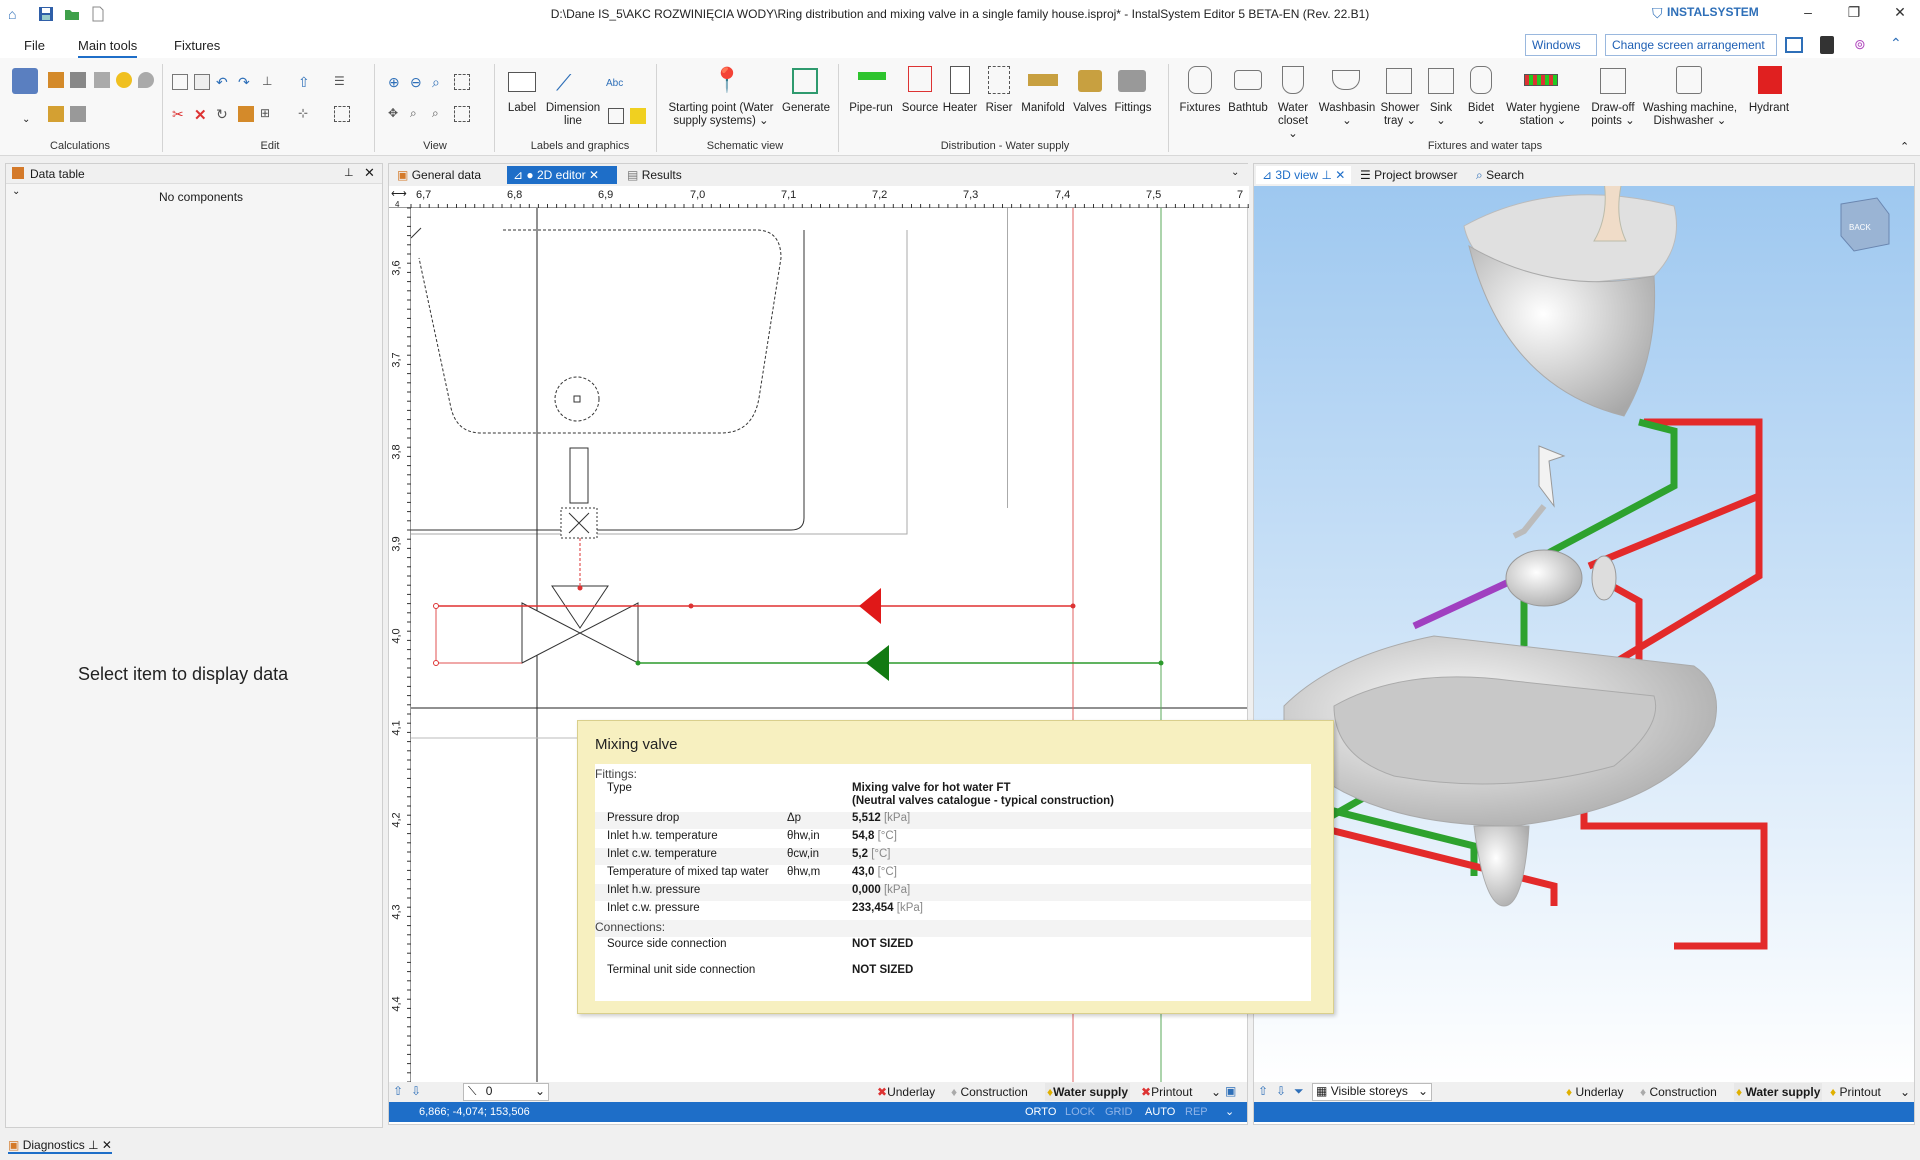 This screenshot has width=1920, height=1160. What do you see at coordinates (107, 1145) in the screenshot?
I see `diagnostics-close-icon: ✕` at bounding box center [107, 1145].